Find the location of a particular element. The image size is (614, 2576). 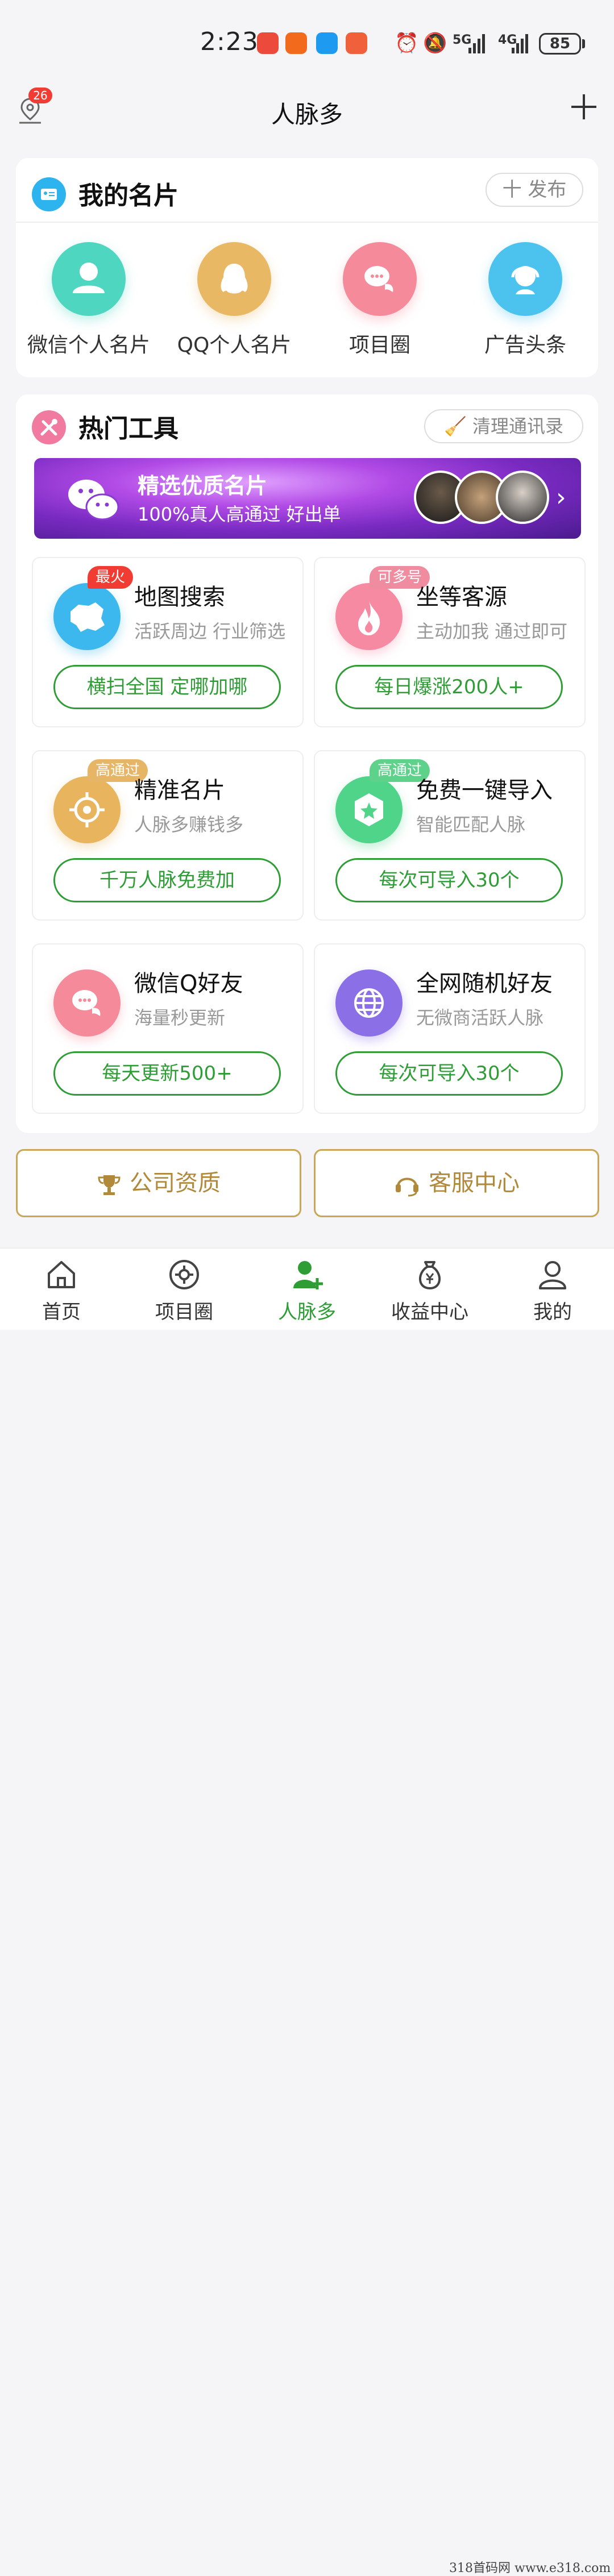

battery-icon: 85 is located at coordinates (560, 44).